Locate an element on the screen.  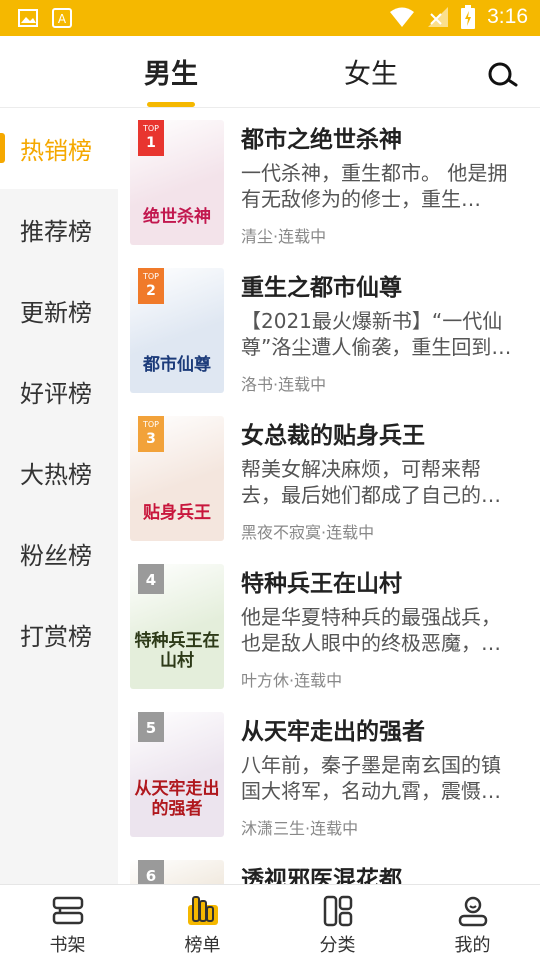
rank-number: 3 is located at coordinates (151, 439).